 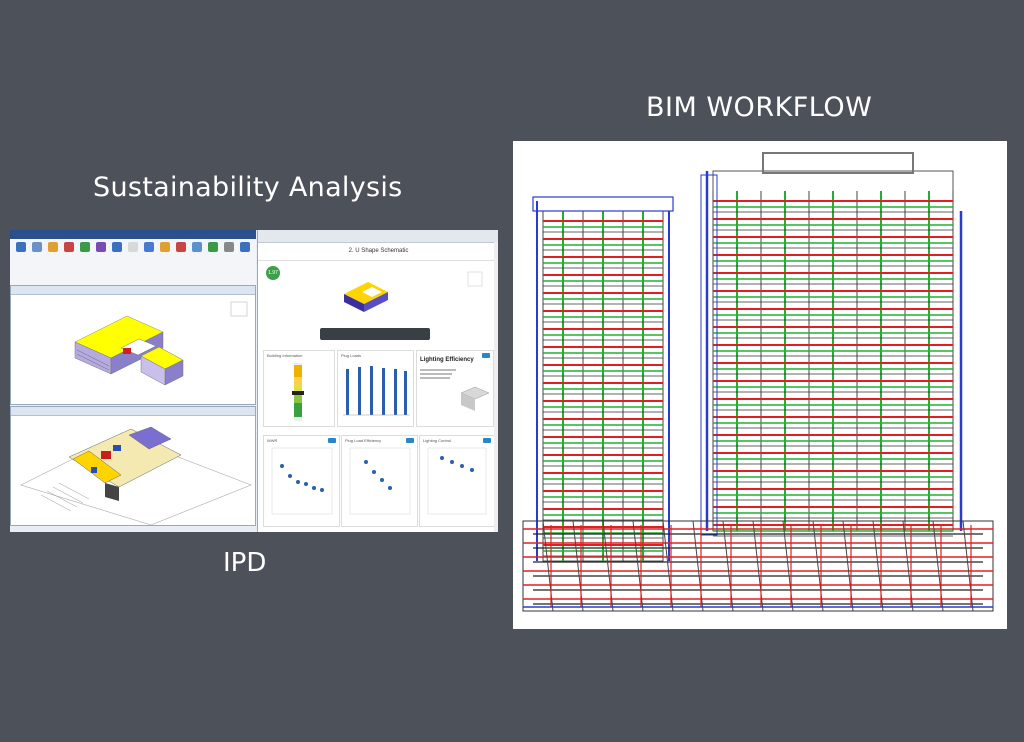 What do you see at coordinates (299, 388) in the screenshot?
I see `card-building-information: Building Information` at bounding box center [299, 388].